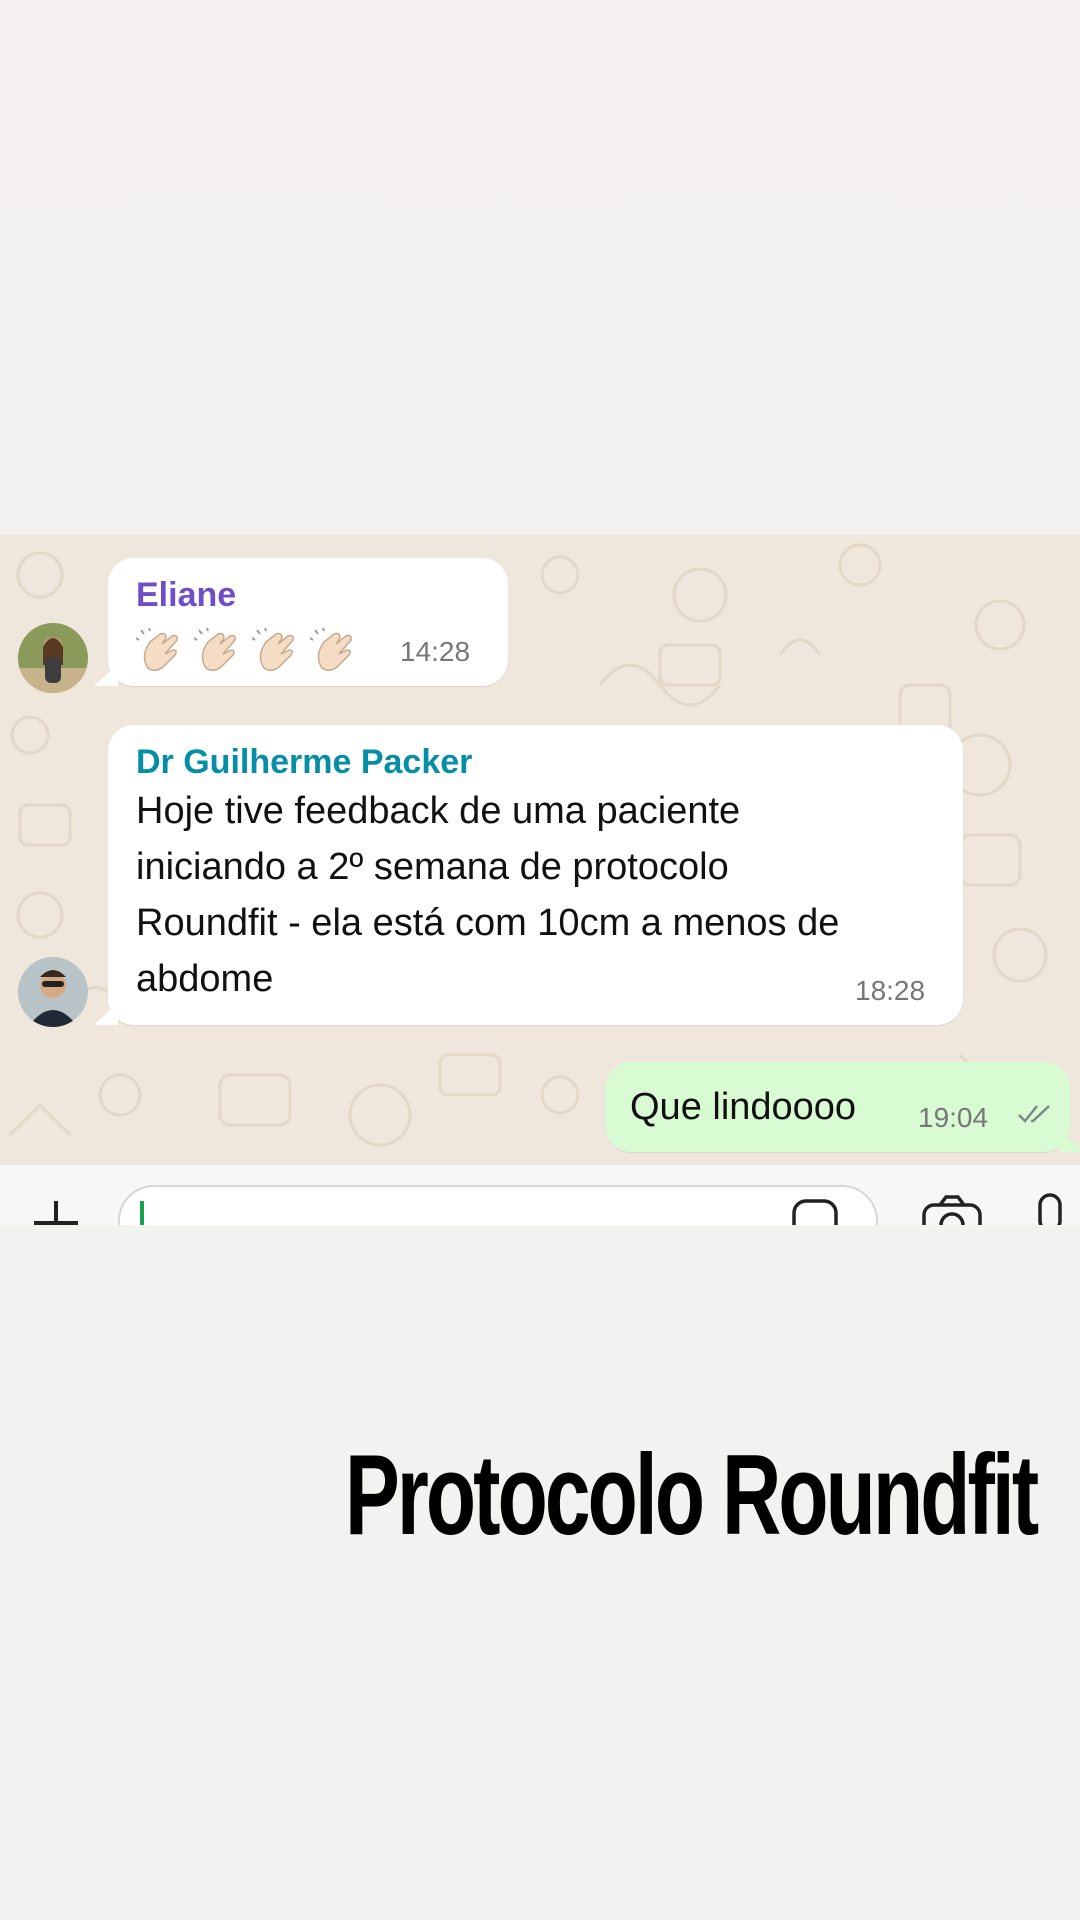 The image size is (1080, 1920). What do you see at coordinates (248, 652) in the screenshot?
I see `clap-emoji-row` at bounding box center [248, 652].